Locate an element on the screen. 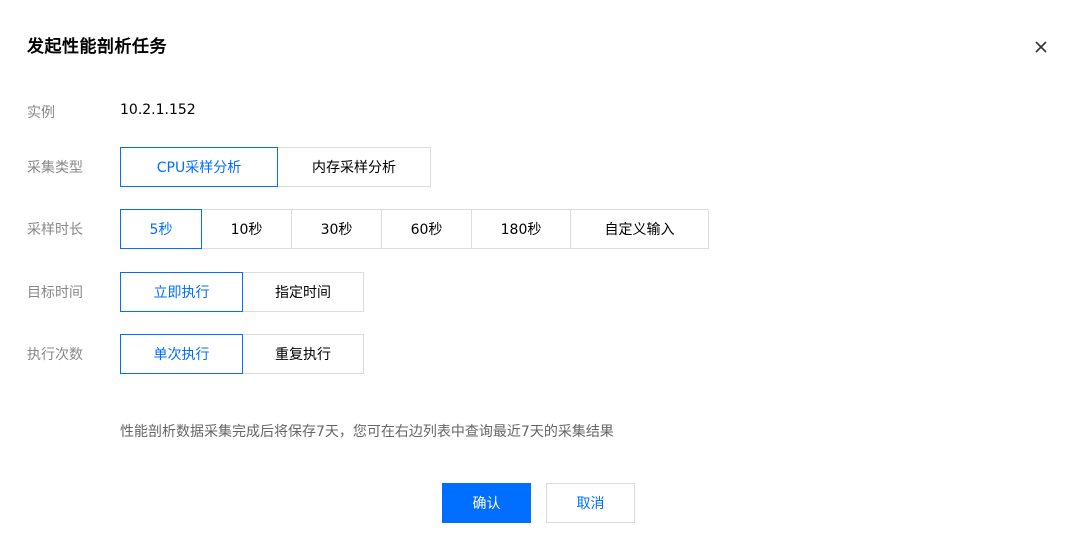 The width and height of the screenshot is (1080, 552). instance-label: 实例 is located at coordinates (41, 113).